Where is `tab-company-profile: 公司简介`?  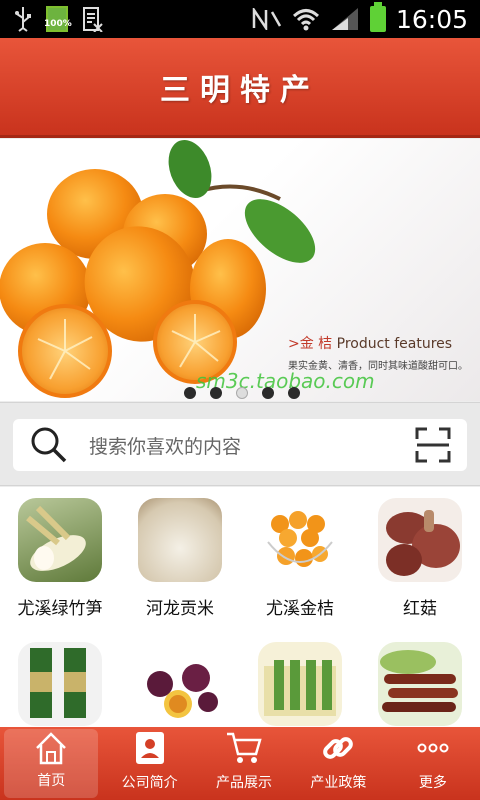
tab-company-profile: 公司简介 is located at coordinates (149, 763).